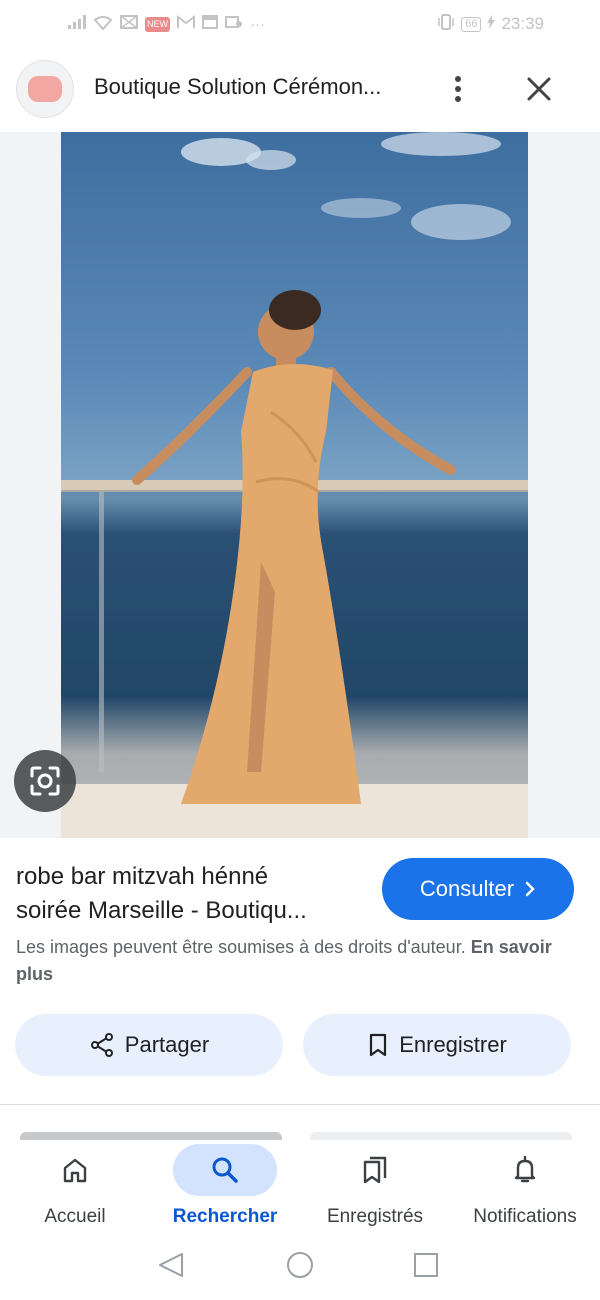  Describe the element at coordinates (467, 888) in the screenshot. I see `consult-label: Consulter` at that location.